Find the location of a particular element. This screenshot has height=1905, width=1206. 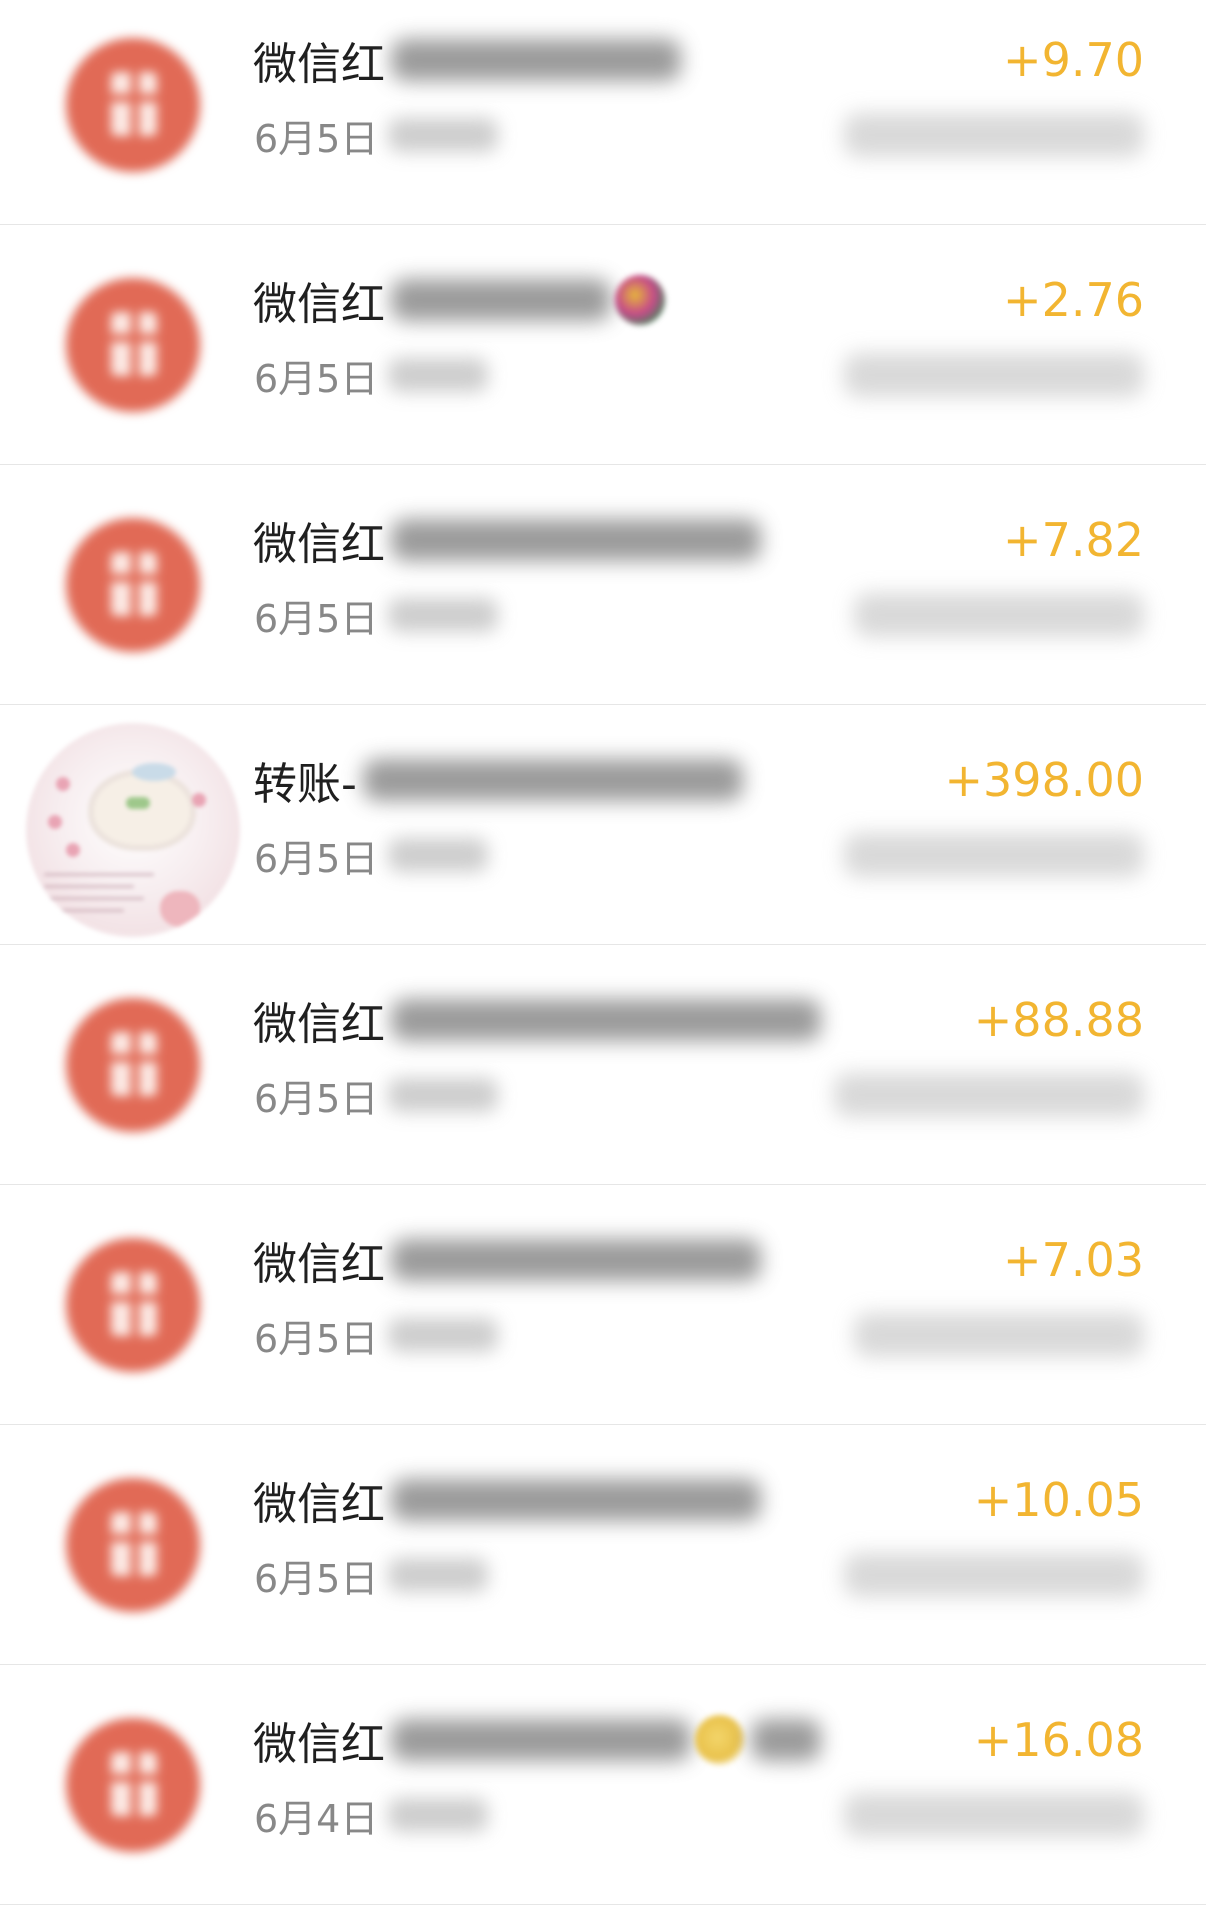

transaction-amount: +88.88 is located at coordinates (1058, 1020).